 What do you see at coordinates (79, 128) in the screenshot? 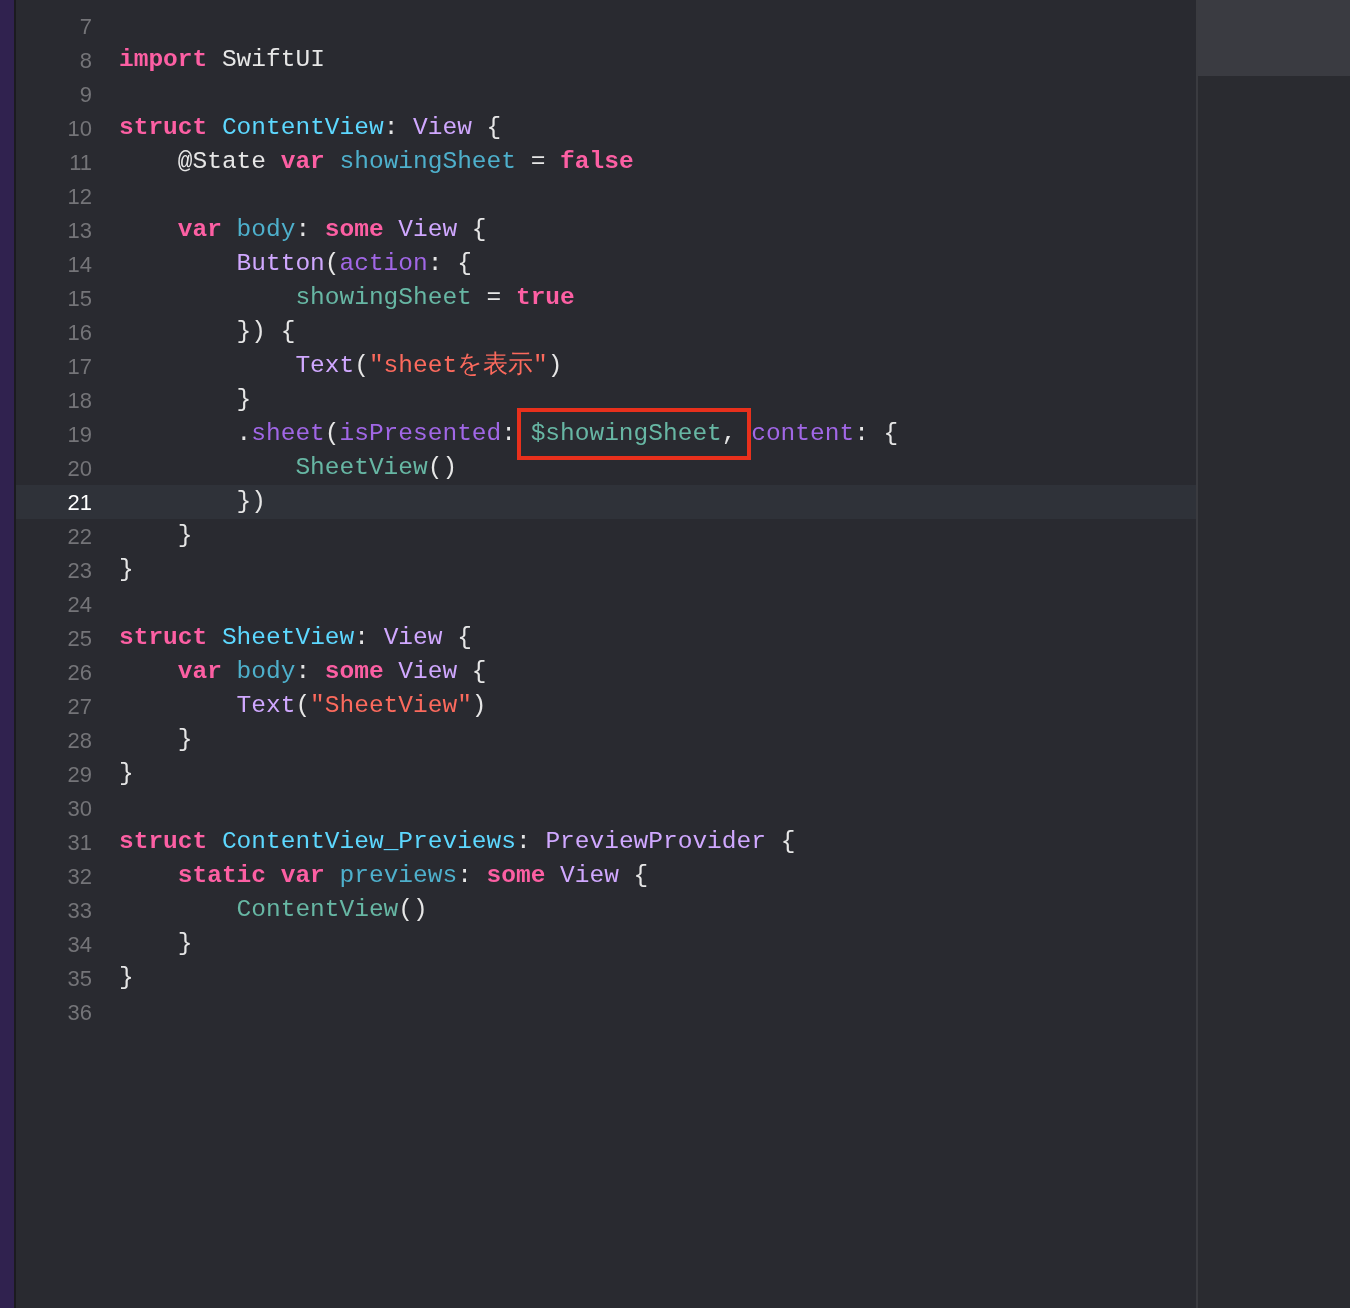
I see `line-number: 10` at bounding box center [79, 128].